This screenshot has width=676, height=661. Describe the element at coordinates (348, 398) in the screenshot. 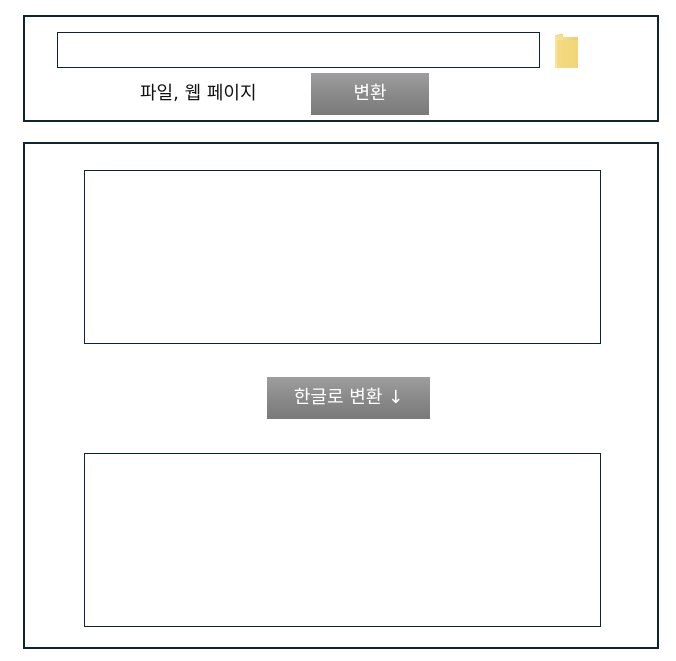

I see `convert-to-korean-button: 한글로 변환 ↓` at that location.